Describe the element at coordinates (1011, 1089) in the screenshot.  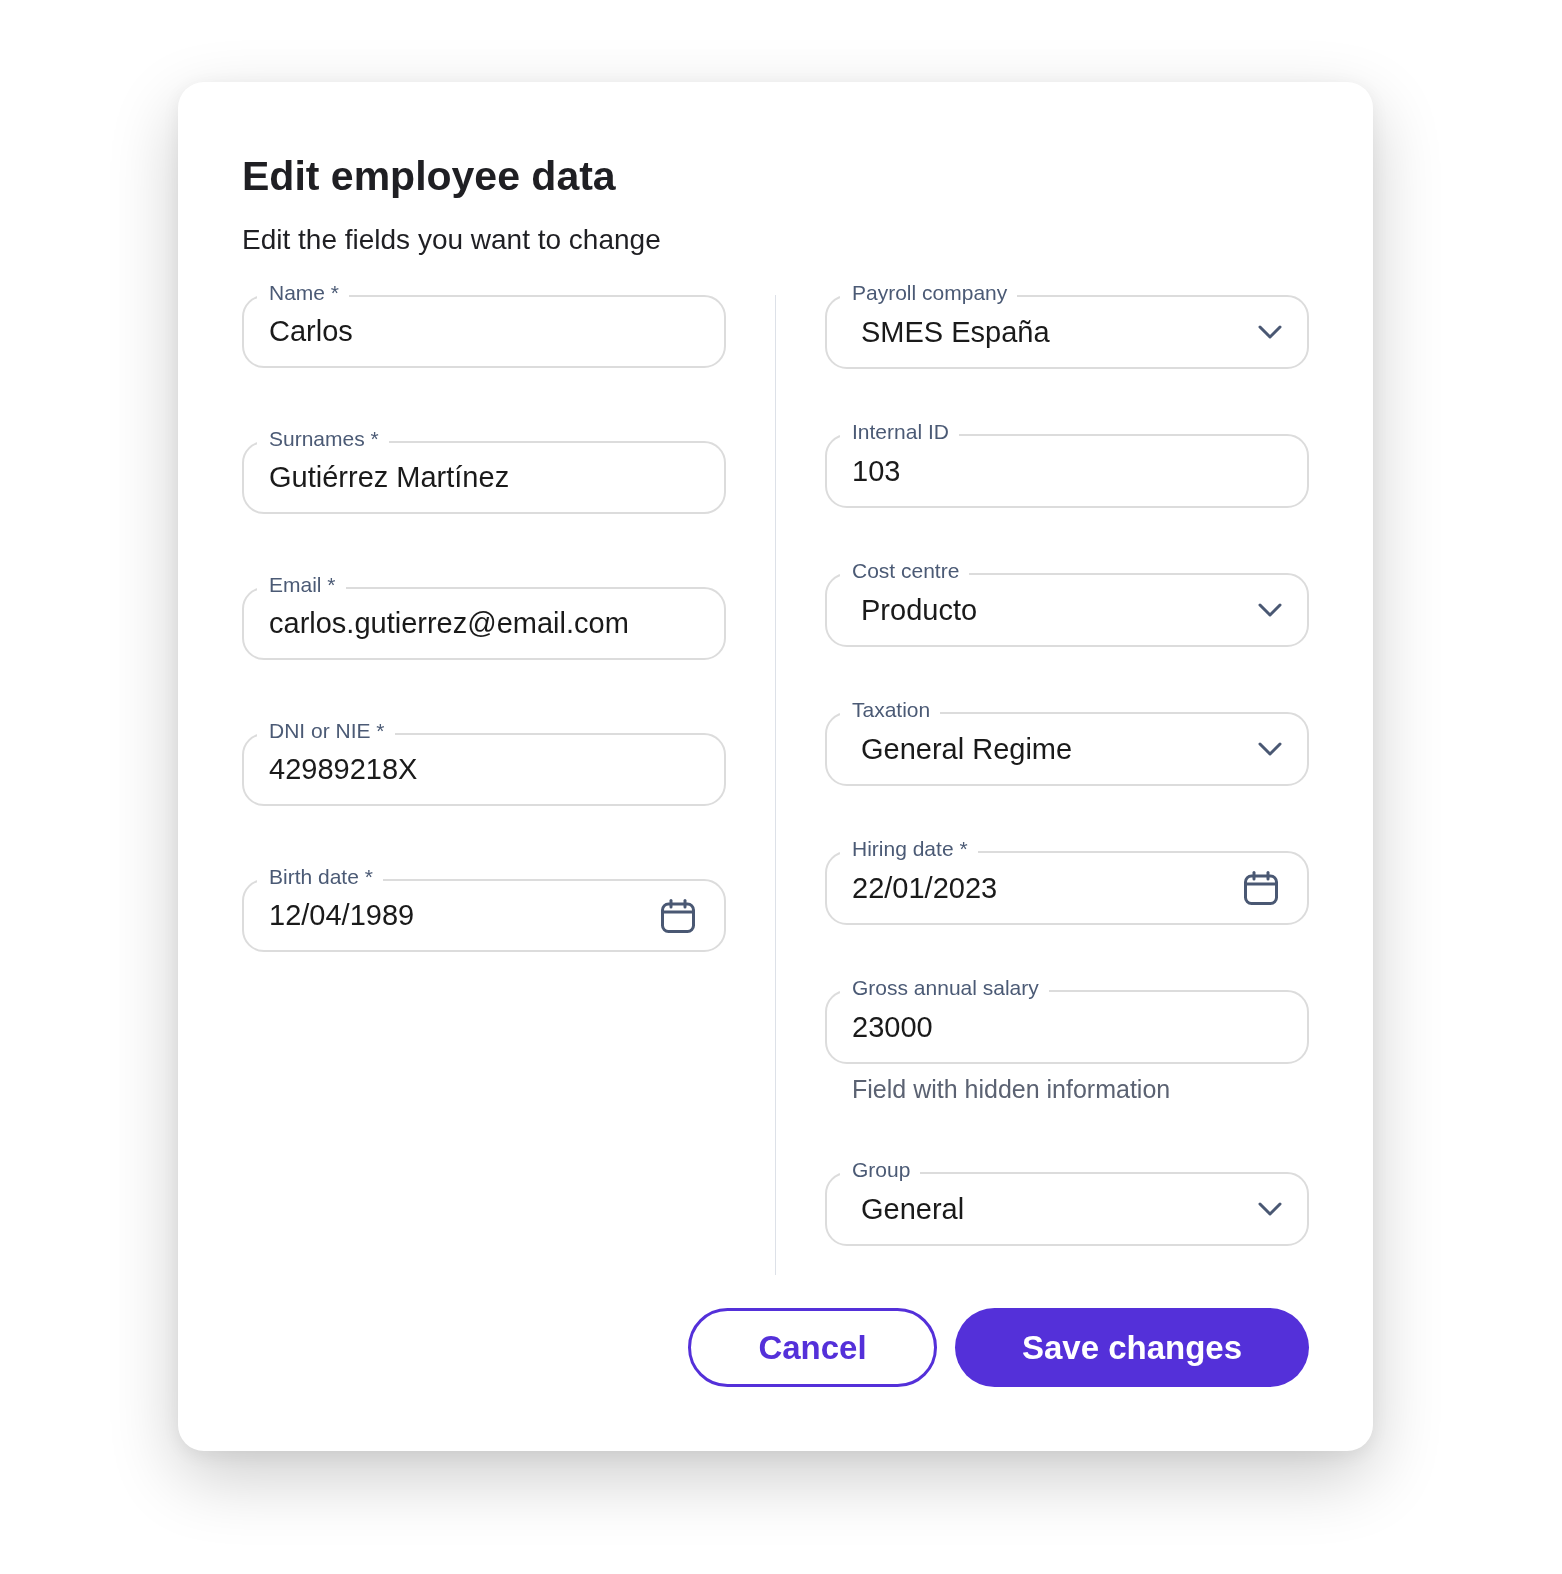
I see `helper-text: Field with hidden information` at that location.